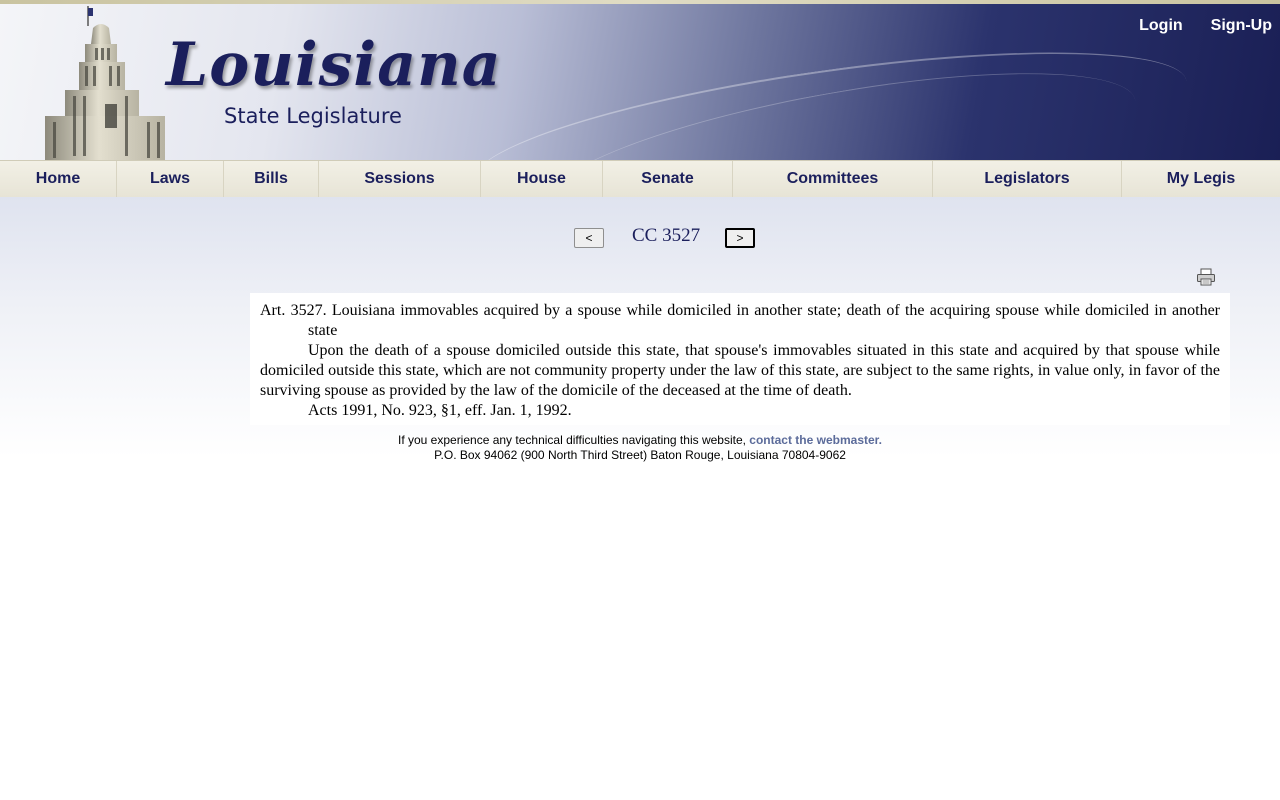  I want to click on login-link: Login, so click(1161, 26).